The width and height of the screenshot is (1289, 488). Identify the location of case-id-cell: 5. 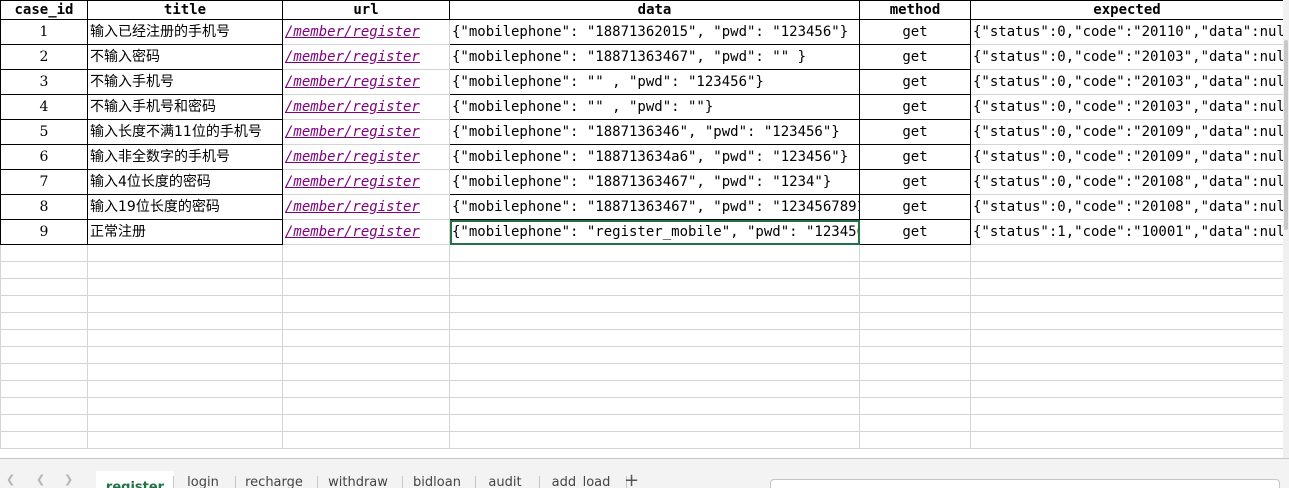
(44, 132).